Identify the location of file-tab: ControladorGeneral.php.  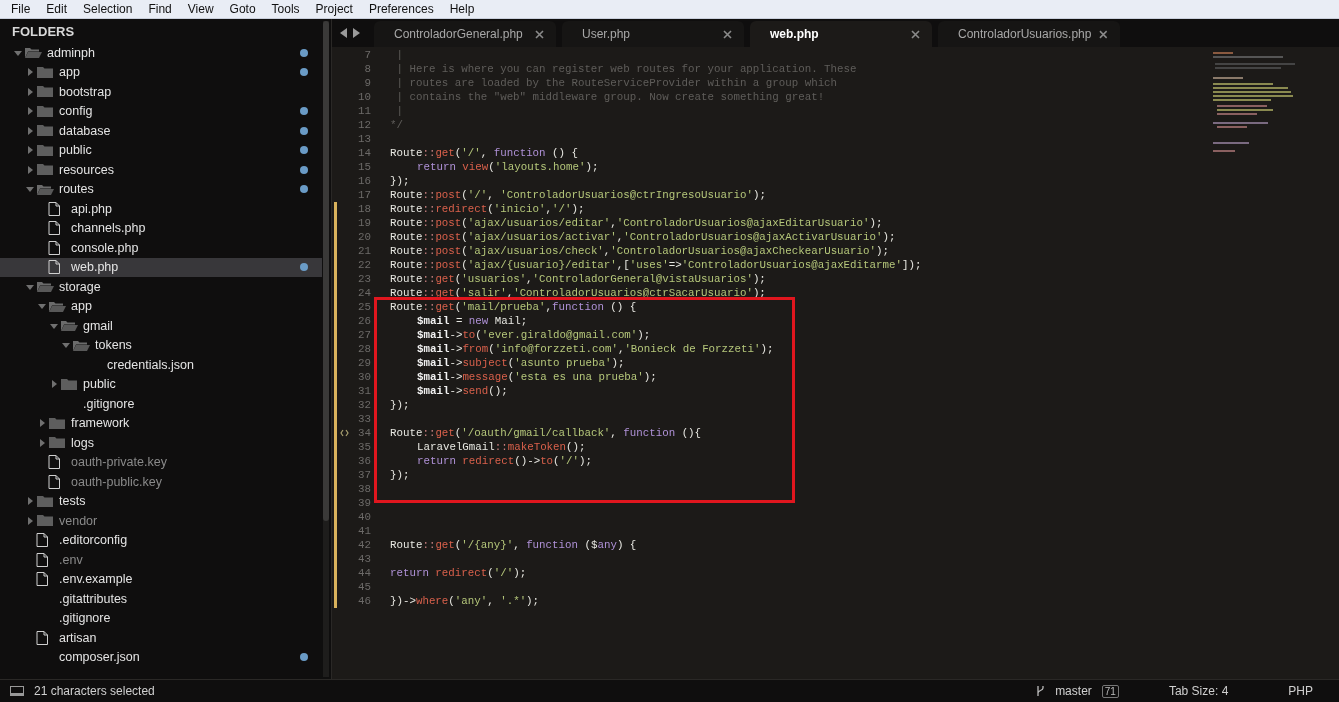
(465, 34).